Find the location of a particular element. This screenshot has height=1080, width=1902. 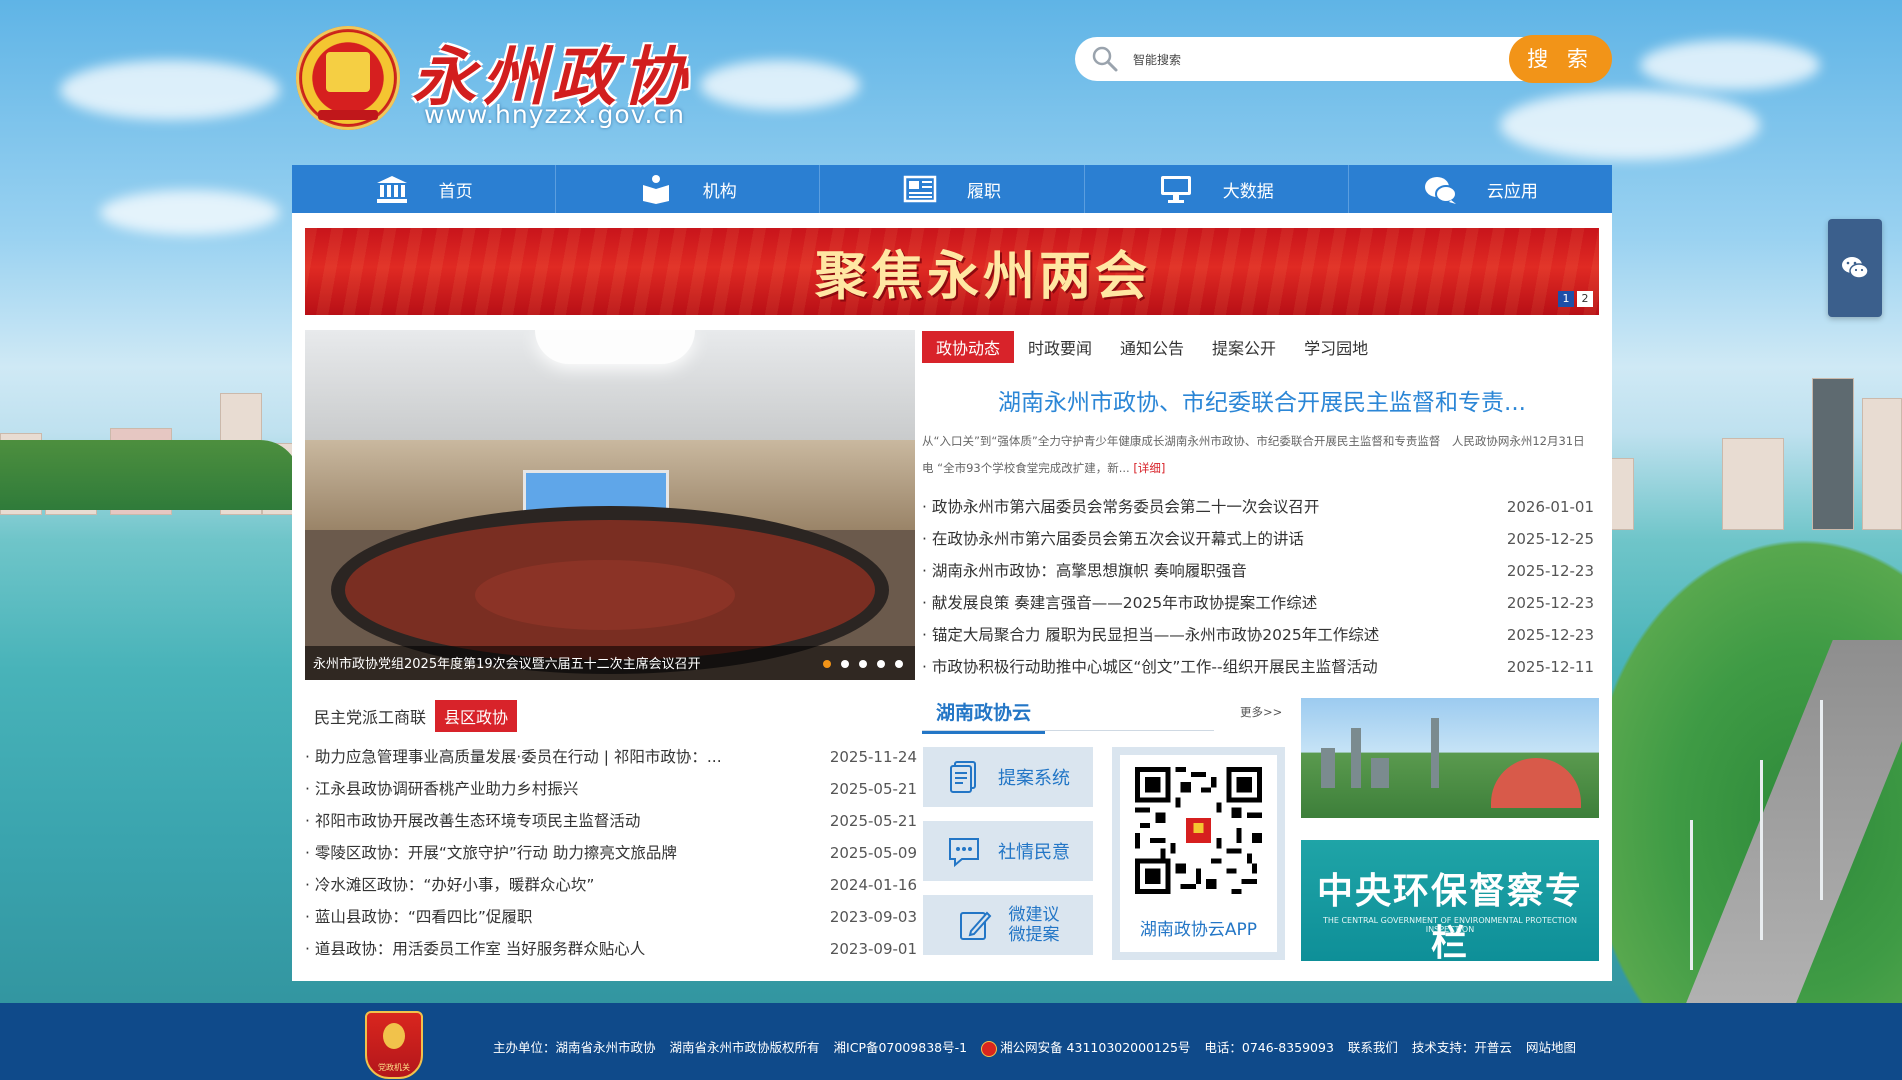

police-badge-icon is located at coordinates (989, 1048).